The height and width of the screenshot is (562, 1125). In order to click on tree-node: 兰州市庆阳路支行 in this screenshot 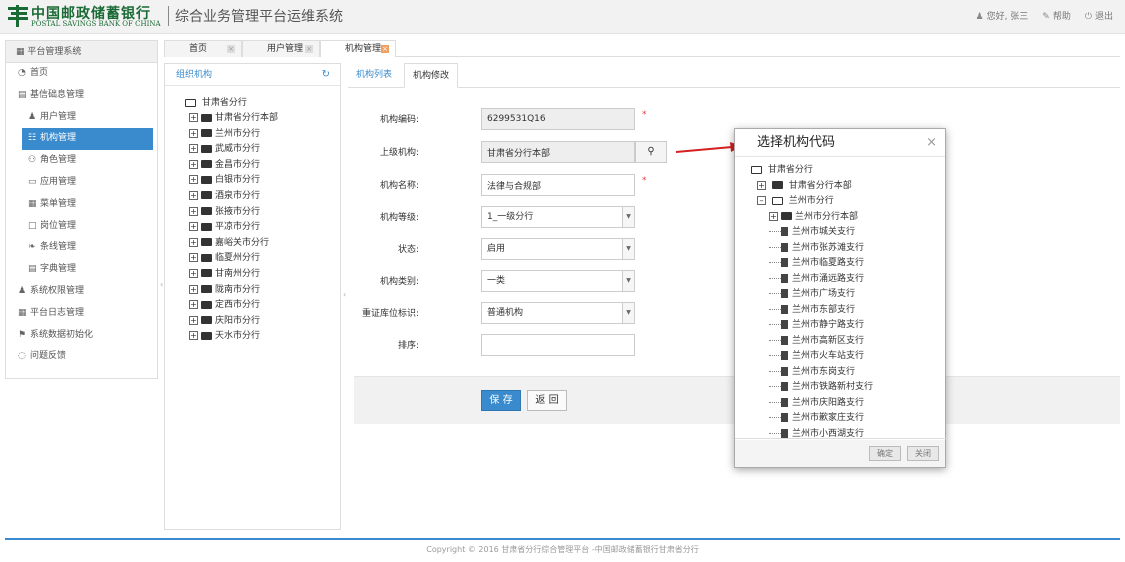, I will do `click(812, 404)`.